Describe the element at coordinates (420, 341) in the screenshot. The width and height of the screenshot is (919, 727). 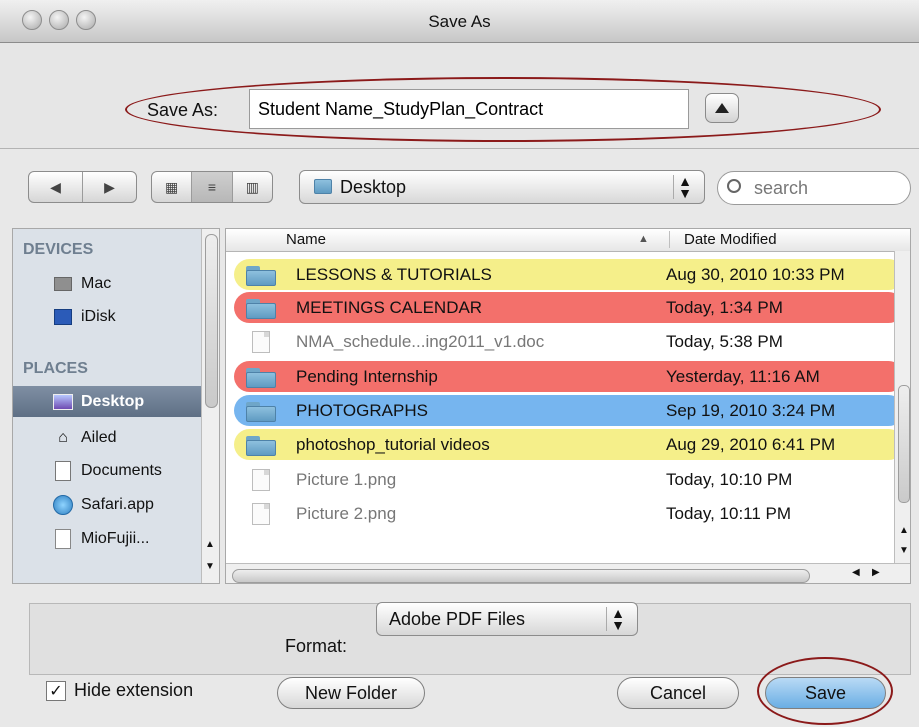
I see `file-name: NMA_schedule...ing2011_v1.doc` at that location.